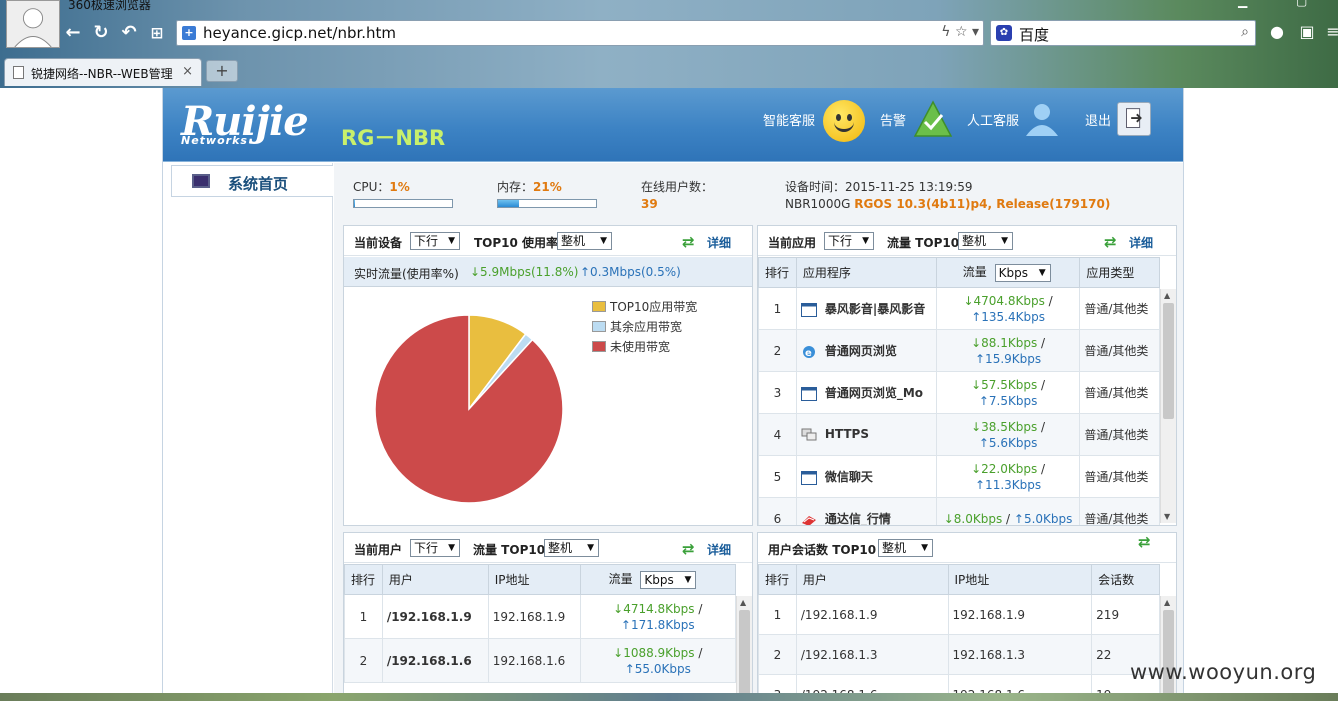 This screenshot has width=1338, height=701. Describe the element at coordinates (1034, 34) in the screenshot. I see `search-engine-label: 百度` at that location.